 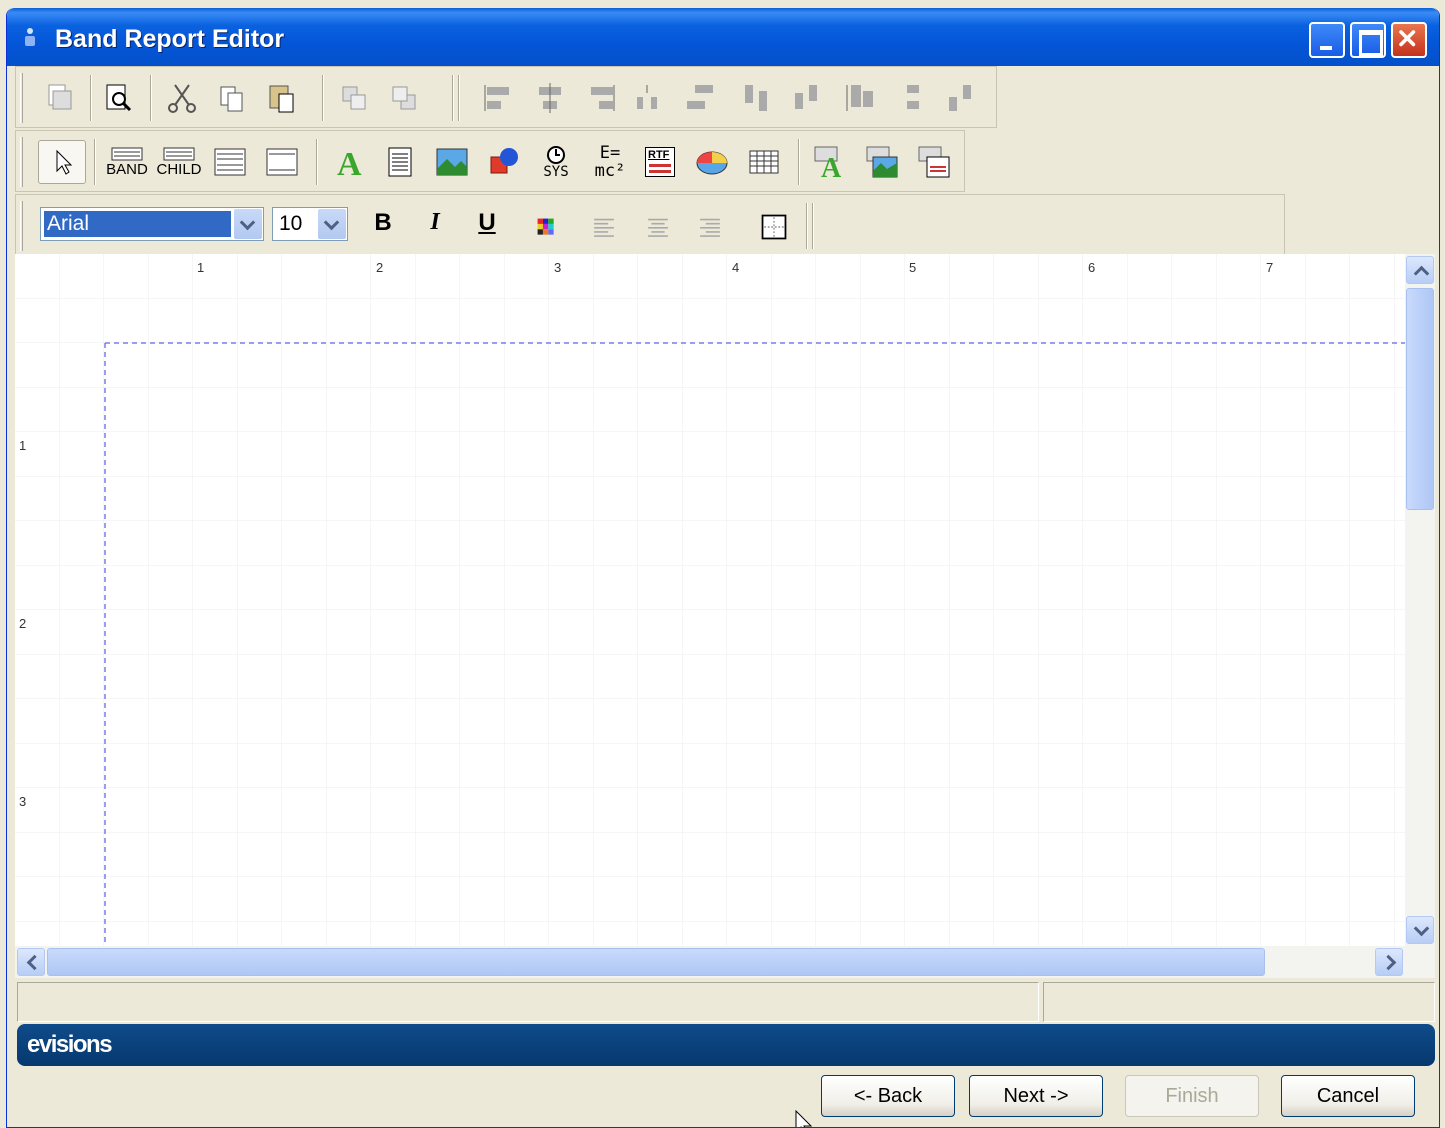 I want to click on font-color-icon, so click(x=545, y=226).